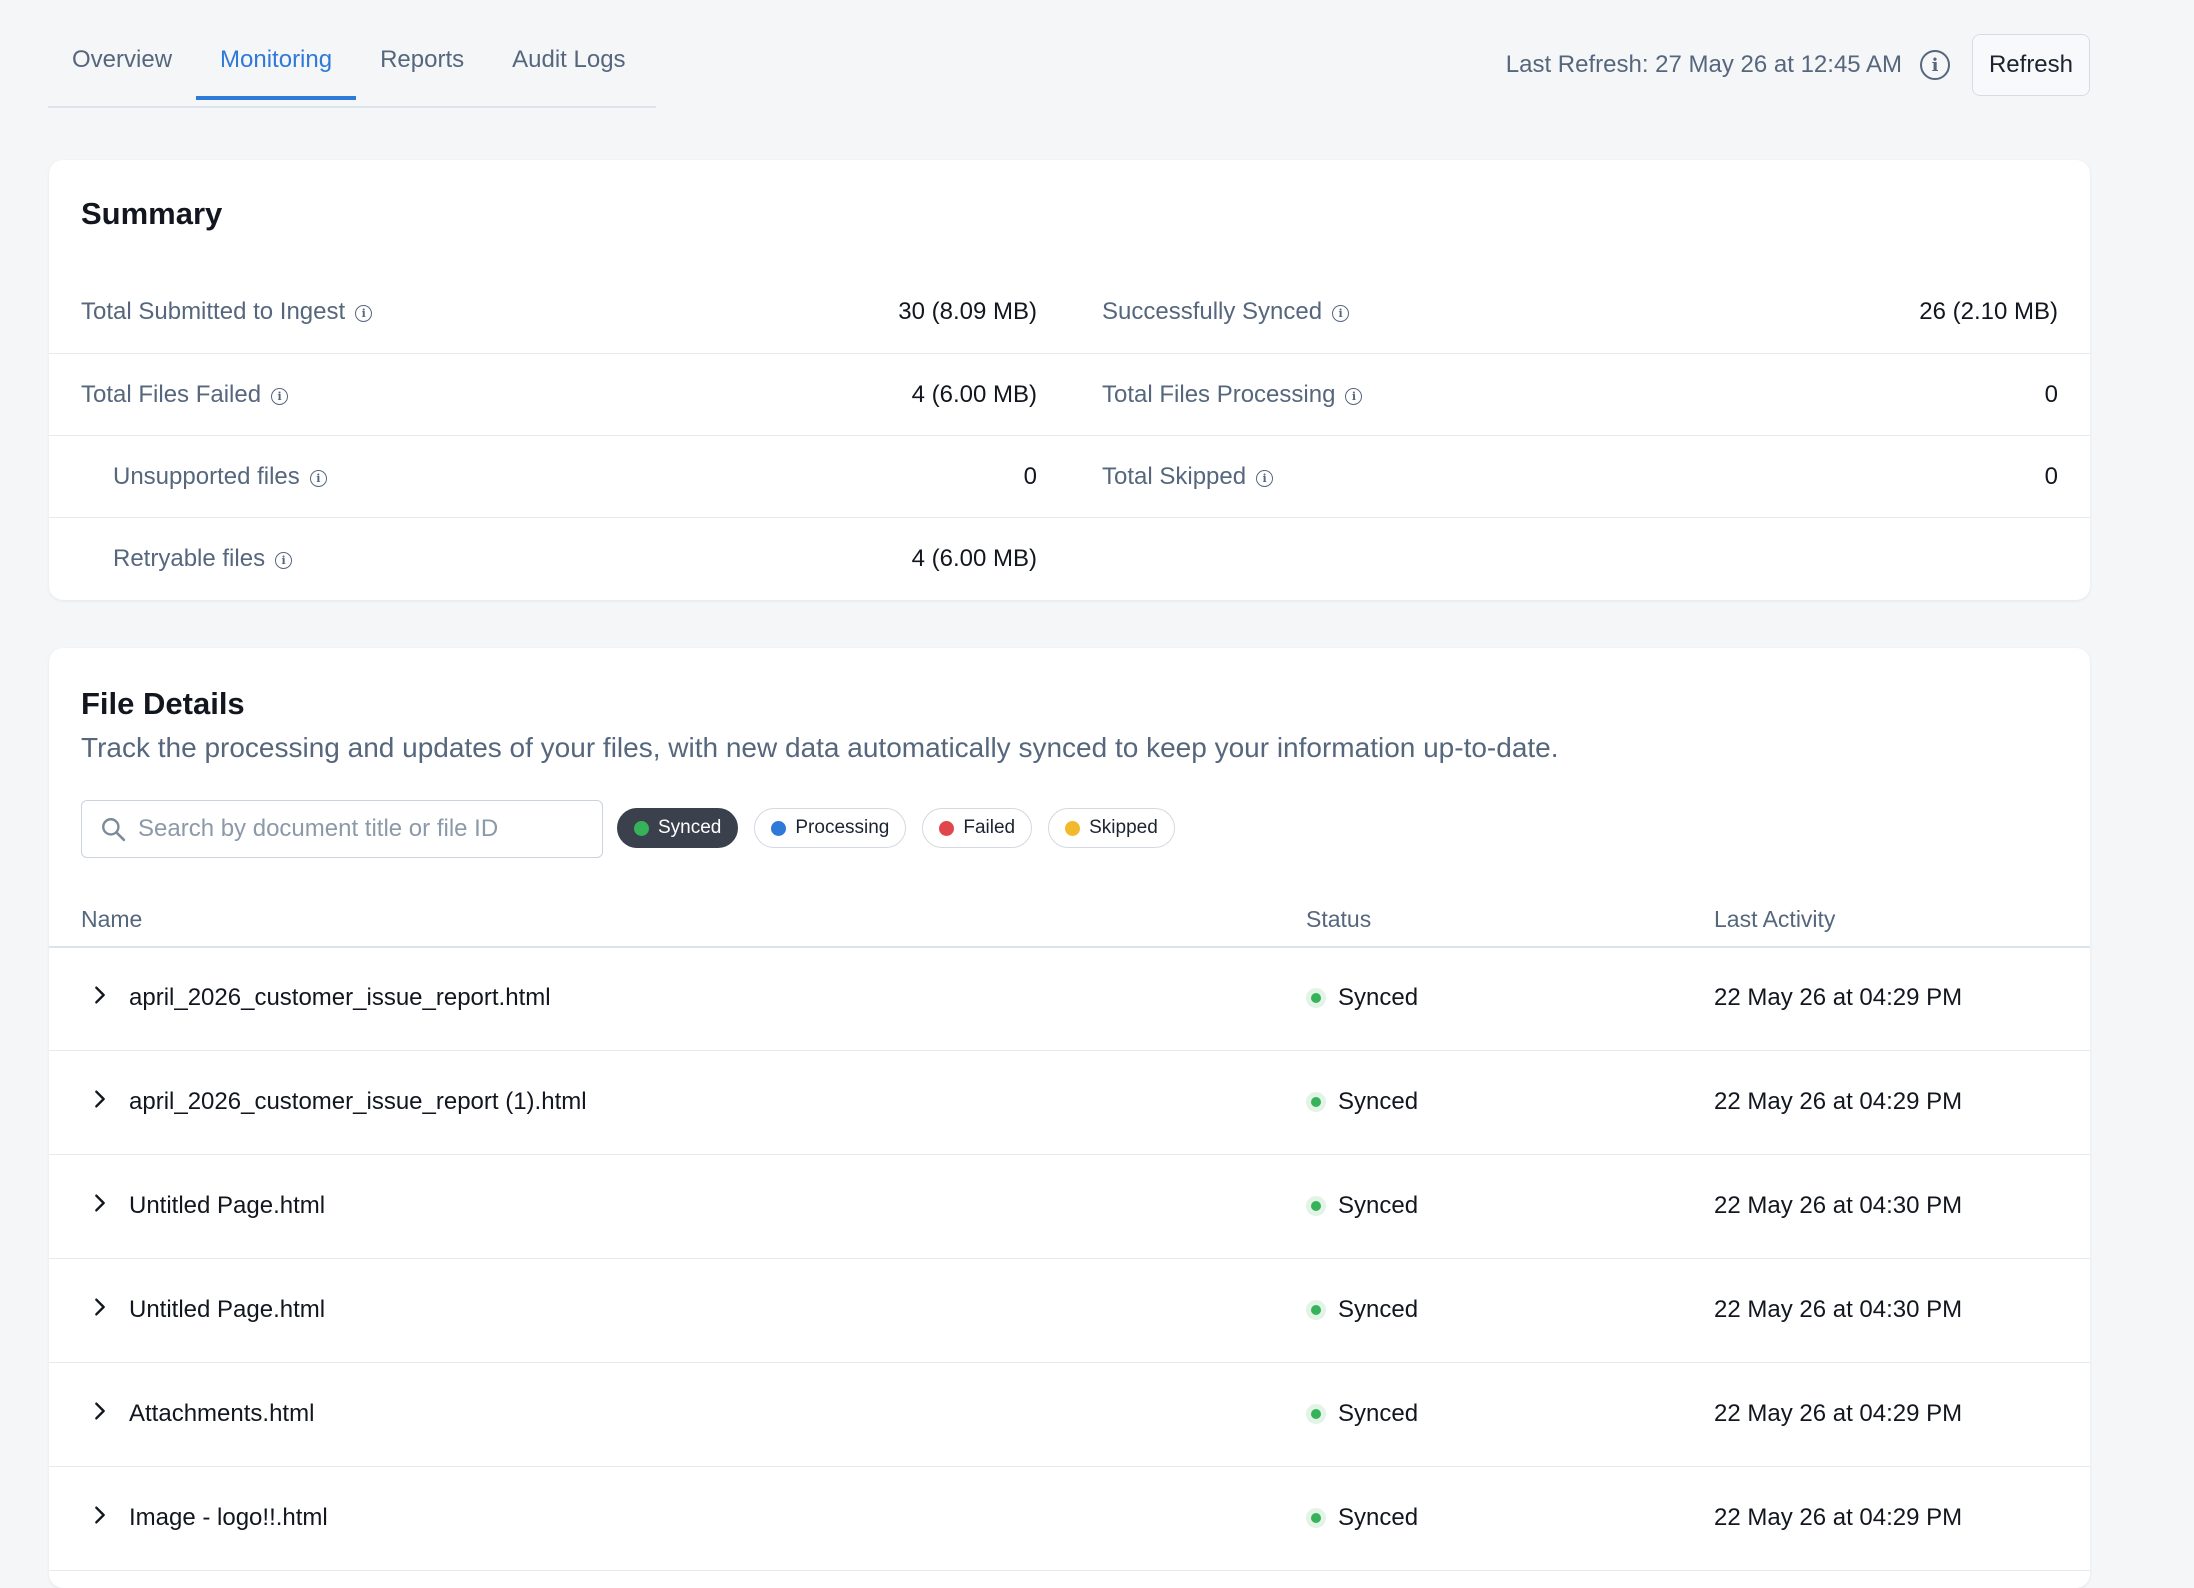  What do you see at coordinates (114, 830) in the screenshot?
I see `search-icon` at bounding box center [114, 830].